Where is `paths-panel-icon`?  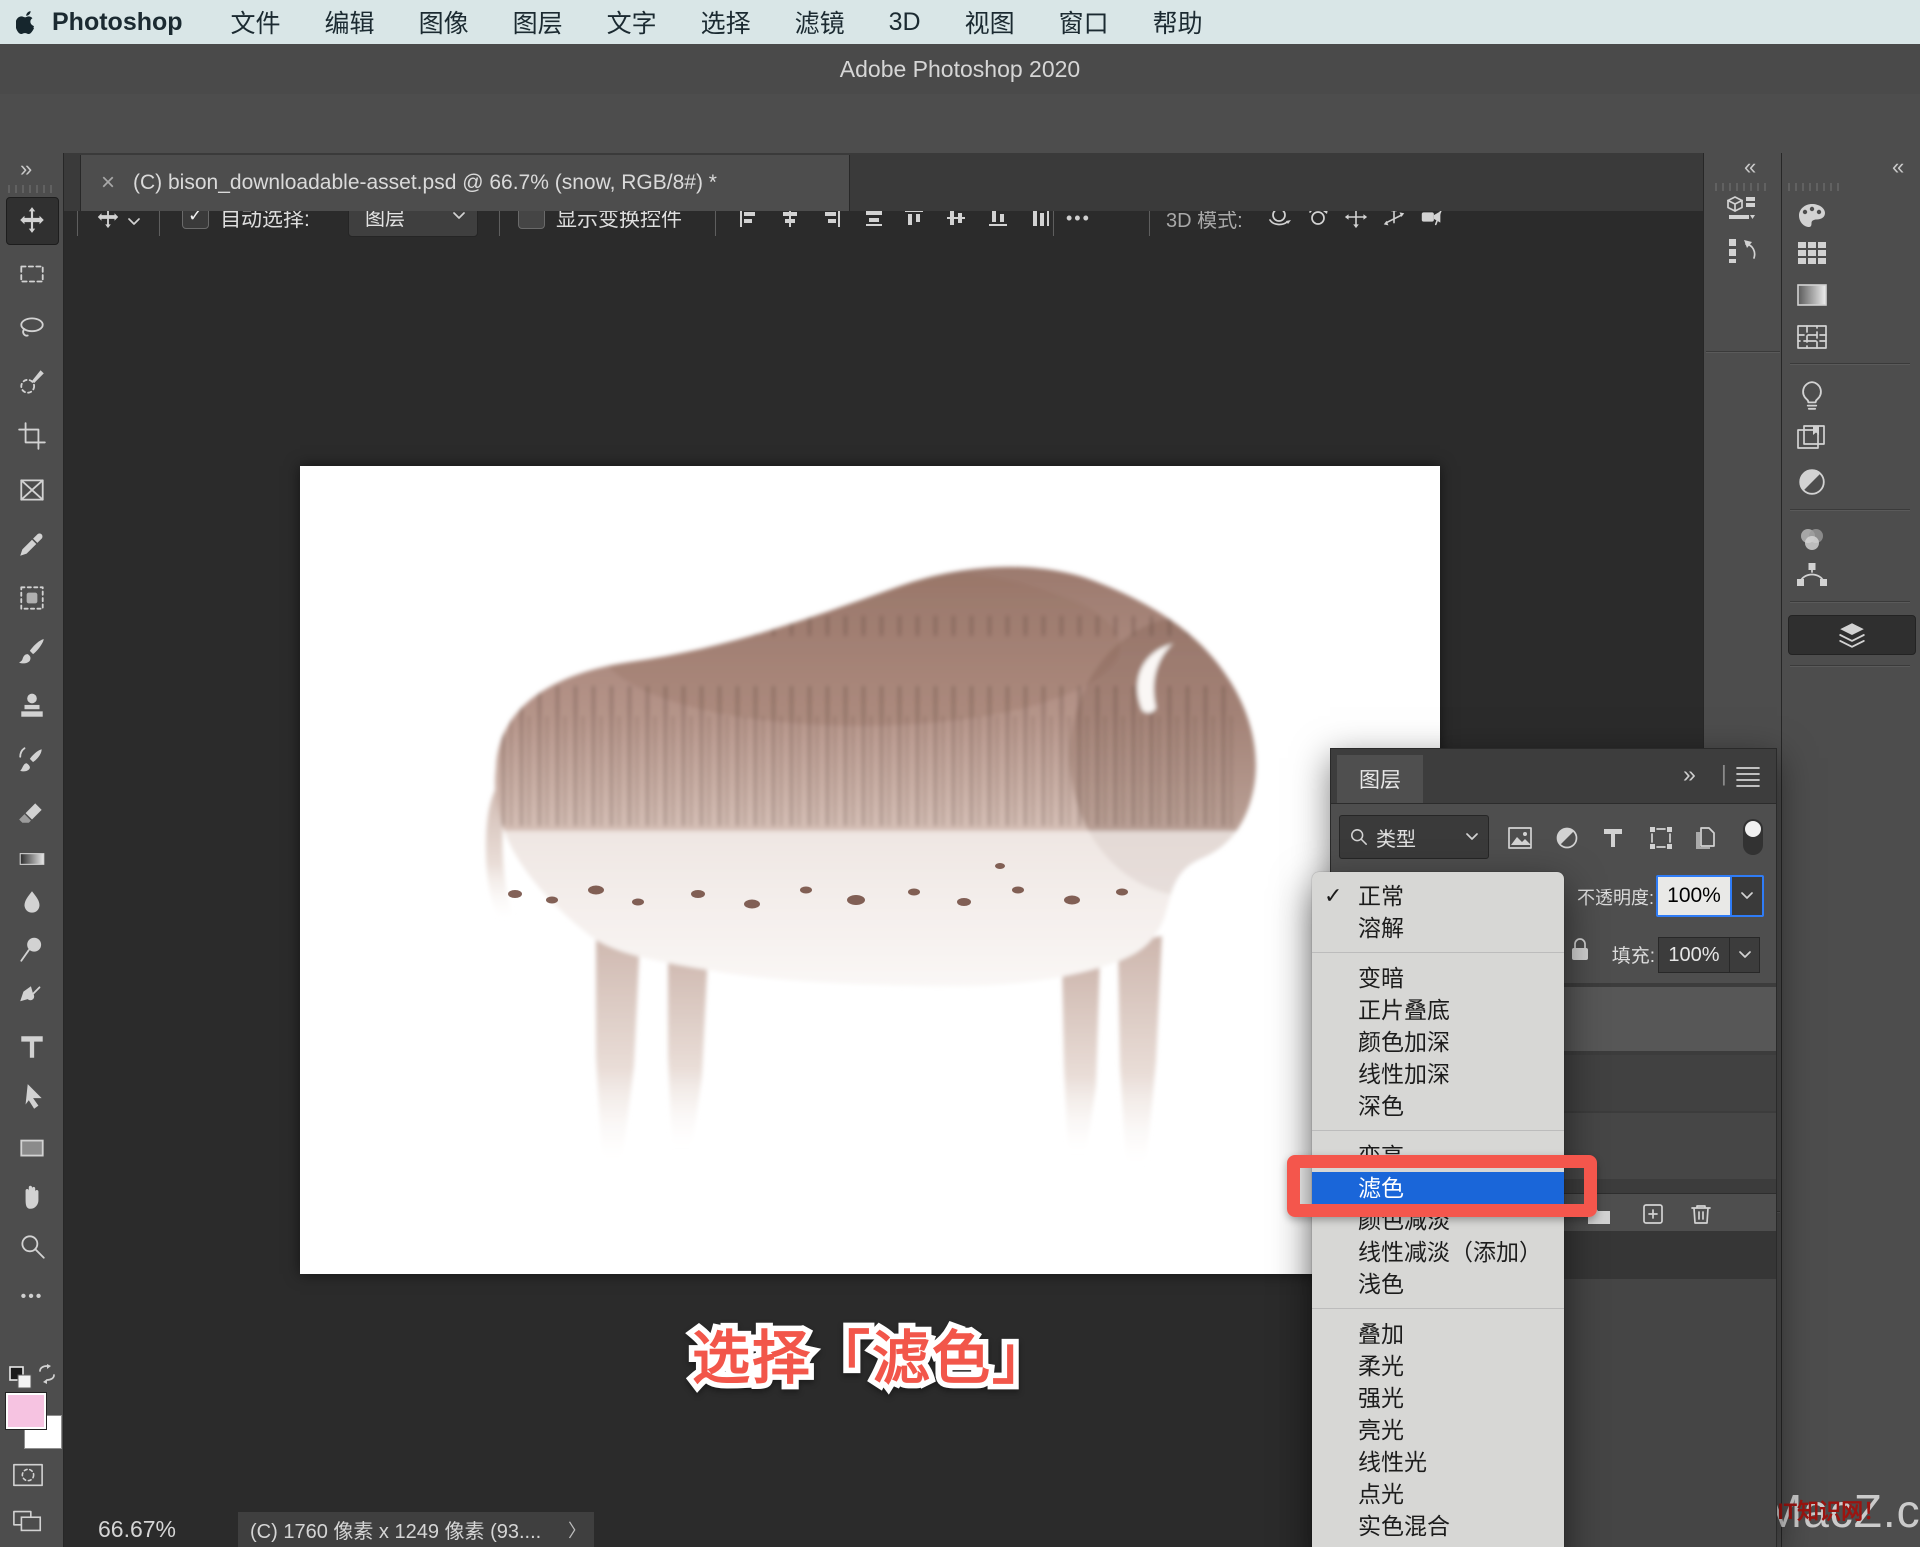 paths-panel-icon is located at coordinates (1812, 575).